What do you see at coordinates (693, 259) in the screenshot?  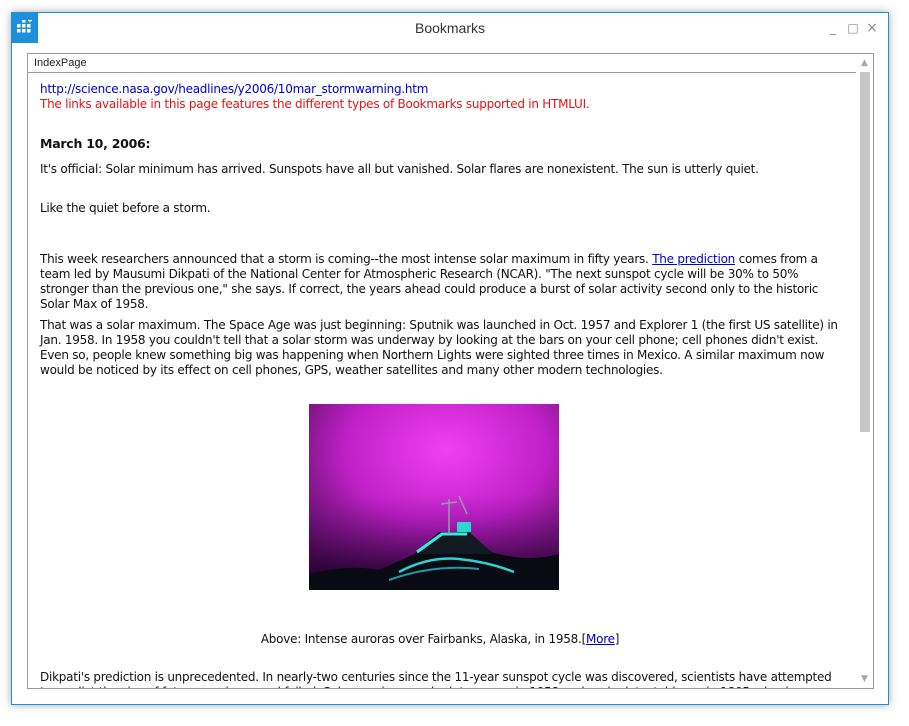 I see `prediction-link: The prediction` at bounding box center [693, 259].